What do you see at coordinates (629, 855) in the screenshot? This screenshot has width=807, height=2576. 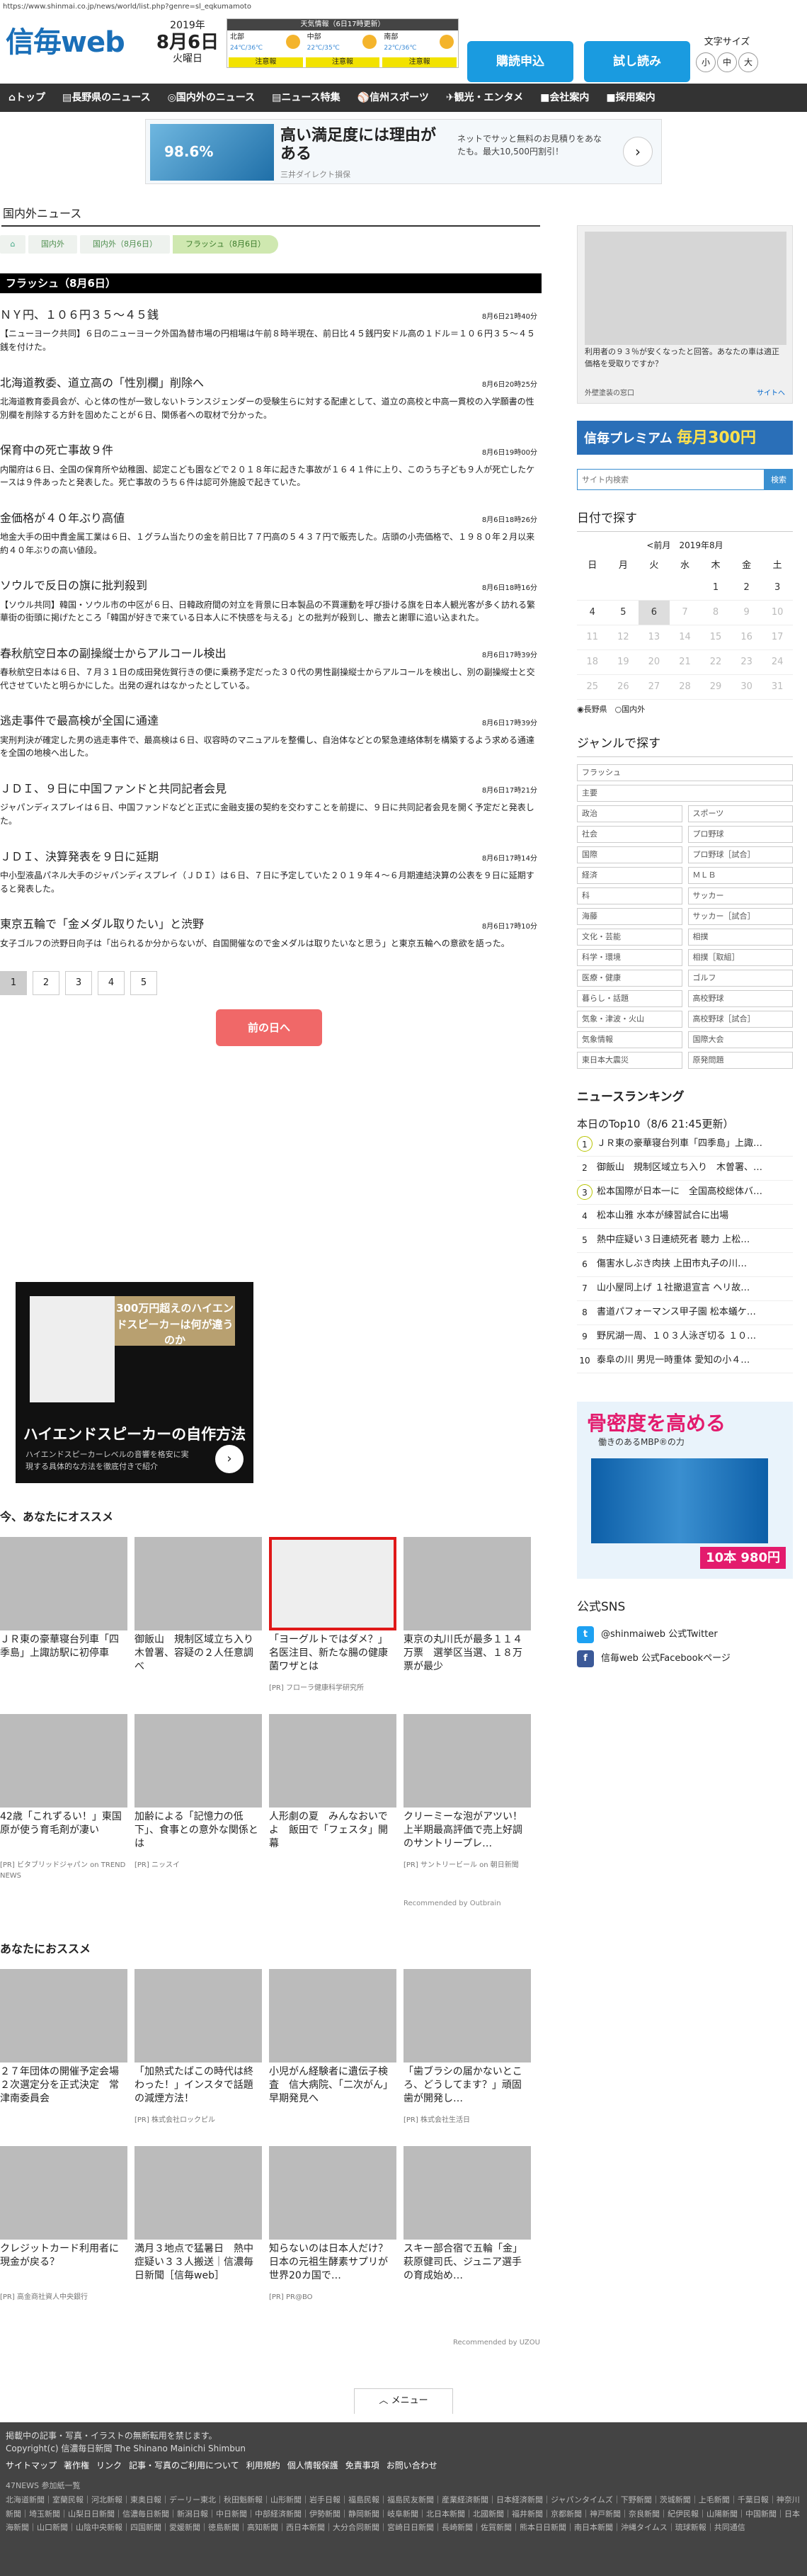 I see `genre-link: 国際` at bounding box center [629, 855].